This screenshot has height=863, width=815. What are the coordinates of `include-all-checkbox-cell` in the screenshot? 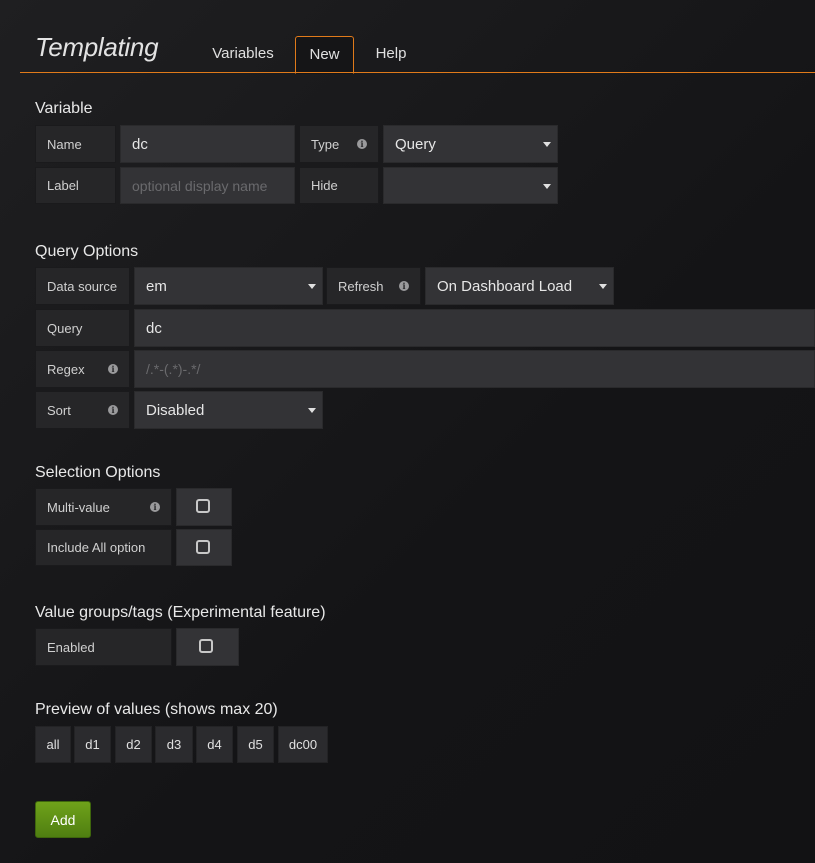 It's located at (204, 547).